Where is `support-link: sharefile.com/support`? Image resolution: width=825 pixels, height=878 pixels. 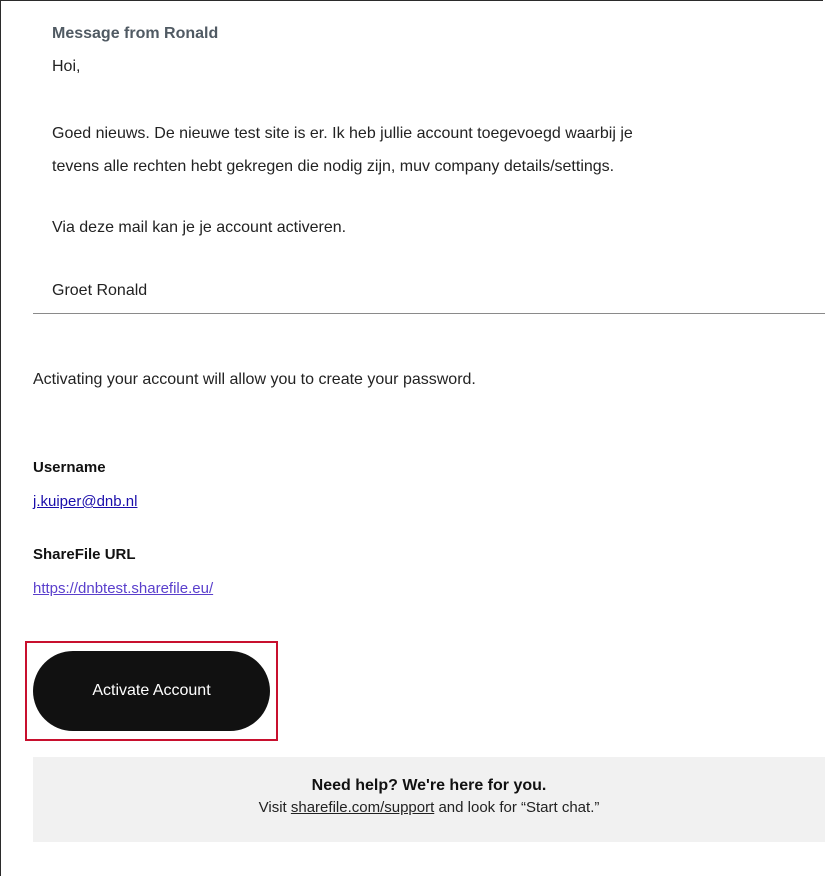
support-link: sharefile.com/support is located at coordinates (362, 807).